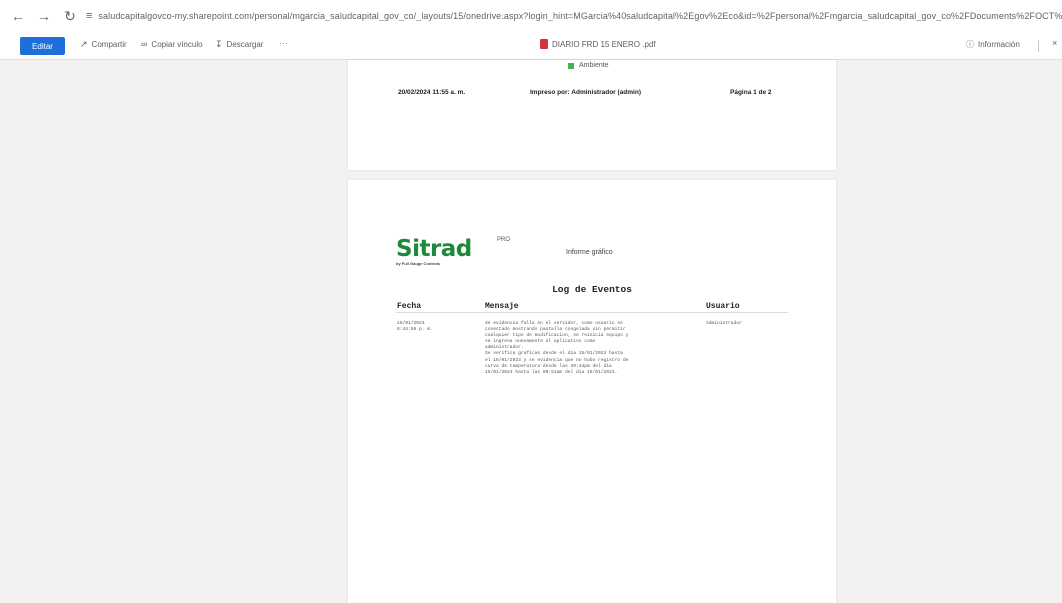  I want to click on reload-icon: ↻, so click(70, 16).